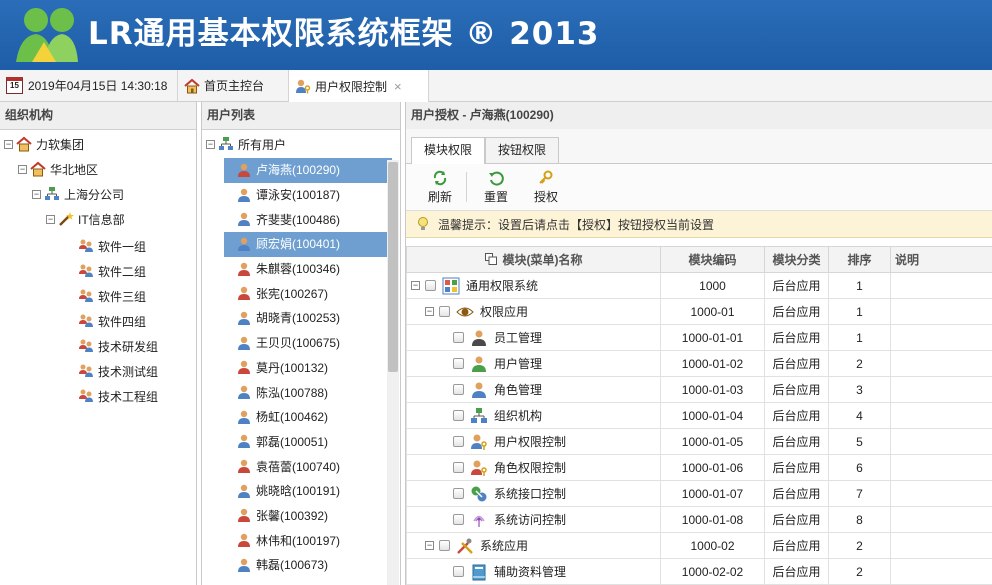 This screenshot has width=992, height=585. I want to click on user-list-scrollbar, so click(393, 372).